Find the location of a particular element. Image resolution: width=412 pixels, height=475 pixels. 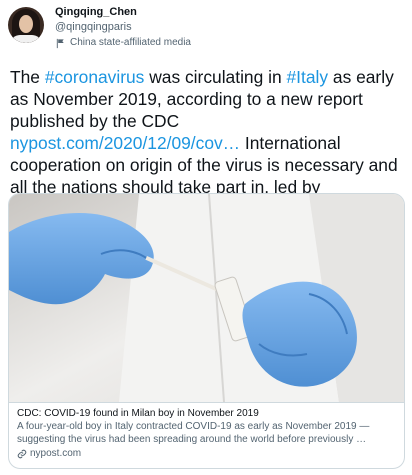

avatar-face is located at coordinates (26, 24).